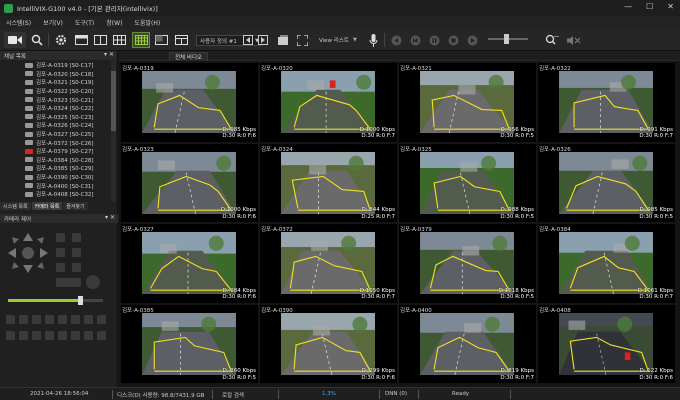 This screenshot has height=400, width=680. Describe the element at coordinates (552, 40) in the screenshot. I see `zoom-search-button` at that location.